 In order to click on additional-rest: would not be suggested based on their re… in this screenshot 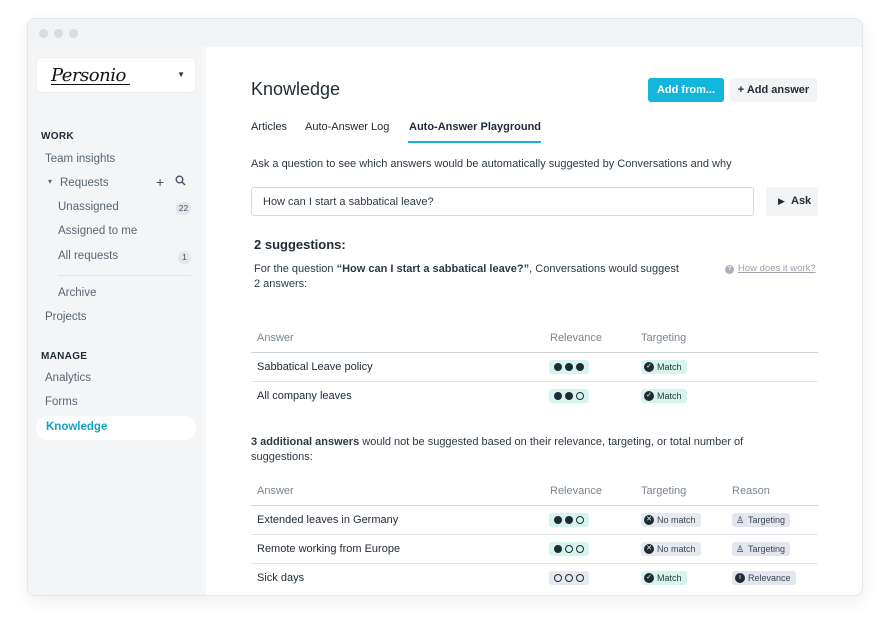, I will do `click(551, 442)`.